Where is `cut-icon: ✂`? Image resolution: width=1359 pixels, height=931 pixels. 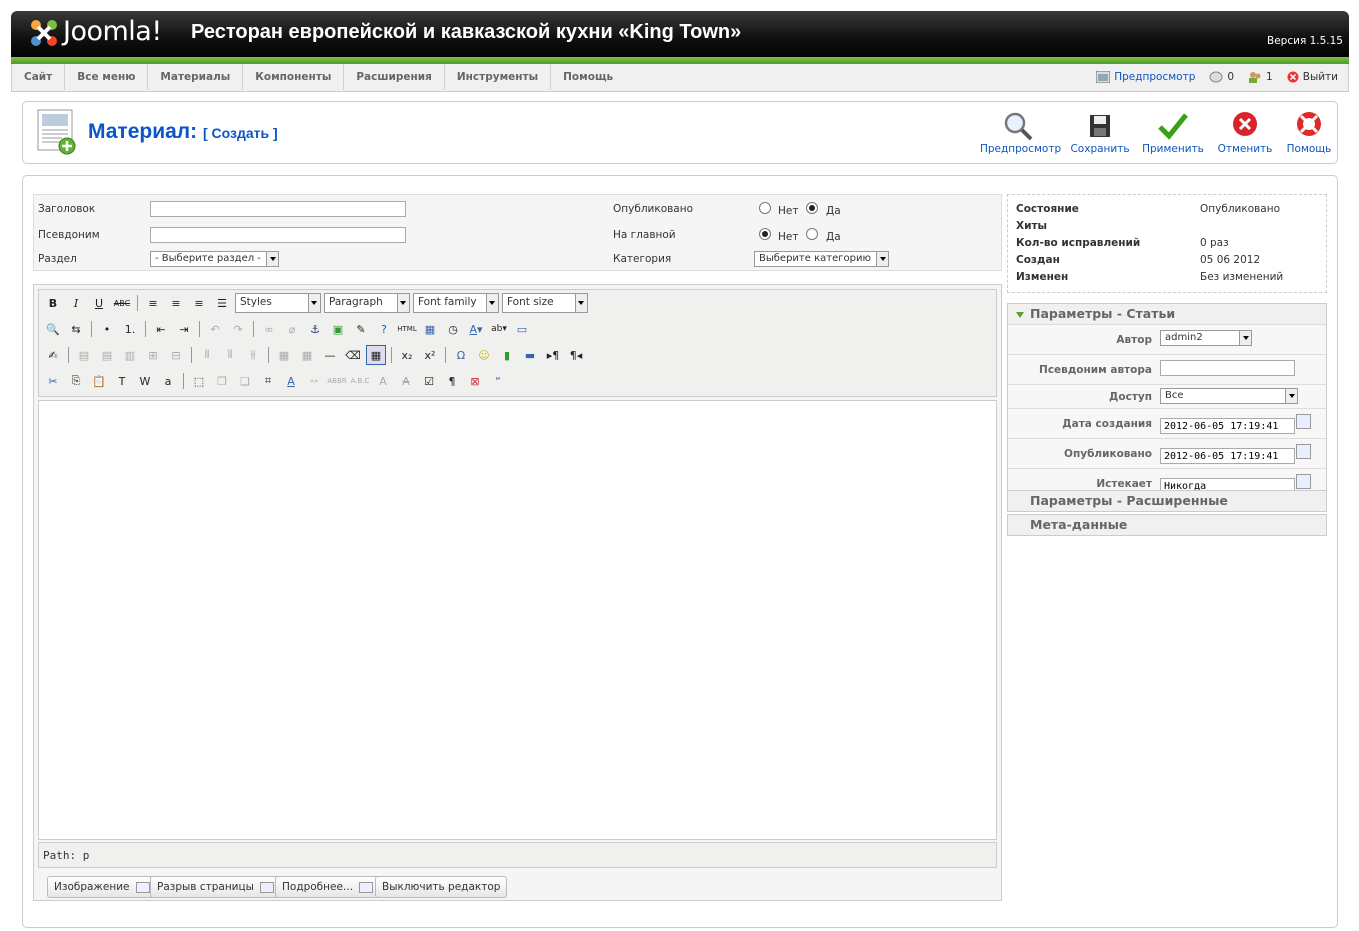 cut-icon: ✂ is located at coordinates (53, 381).